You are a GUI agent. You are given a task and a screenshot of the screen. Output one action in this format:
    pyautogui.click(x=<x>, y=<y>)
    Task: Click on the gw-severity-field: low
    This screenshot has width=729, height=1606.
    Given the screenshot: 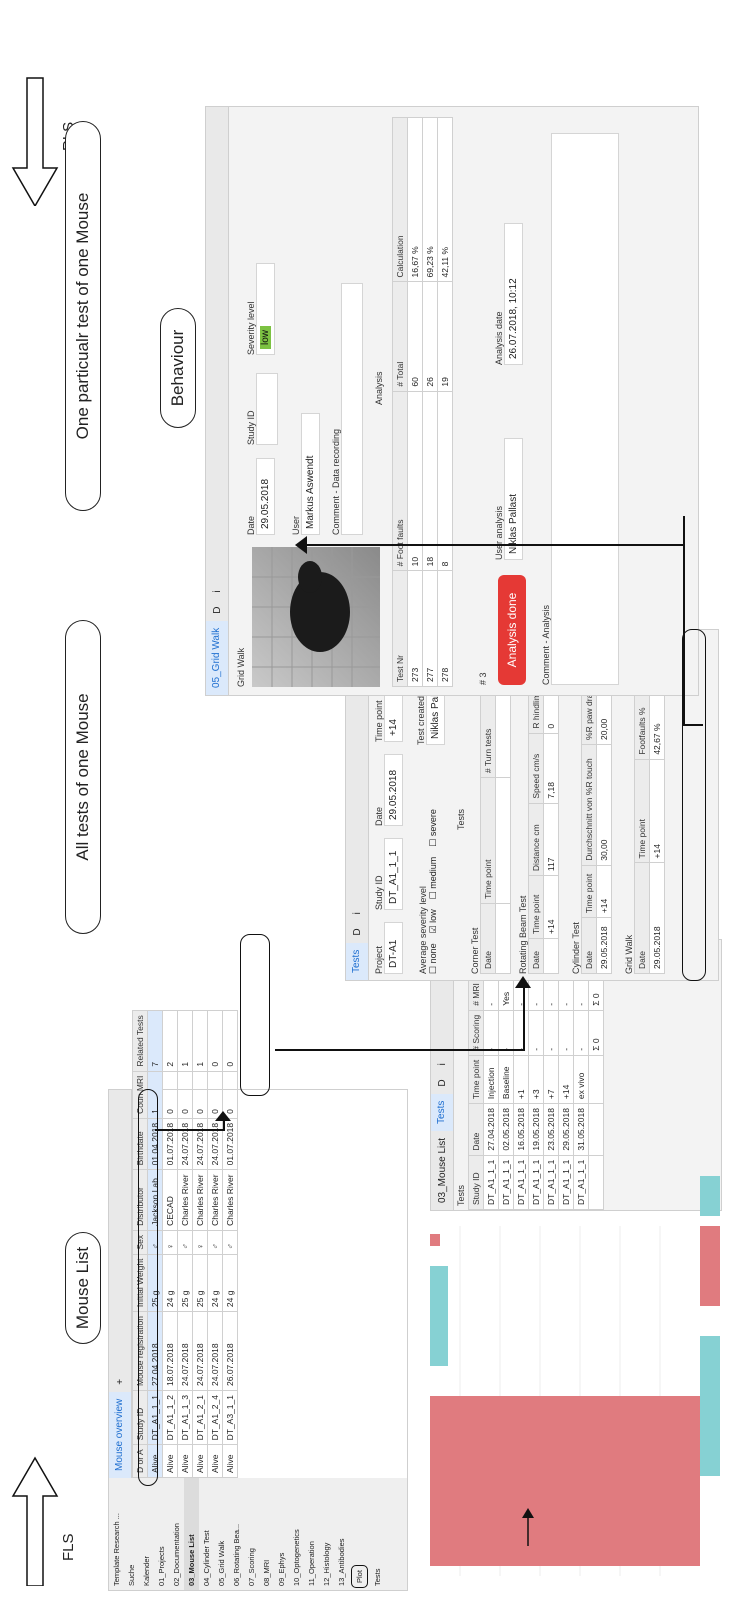 What is the action you would take?
    pyautogui.click(x=265, y=309)
    